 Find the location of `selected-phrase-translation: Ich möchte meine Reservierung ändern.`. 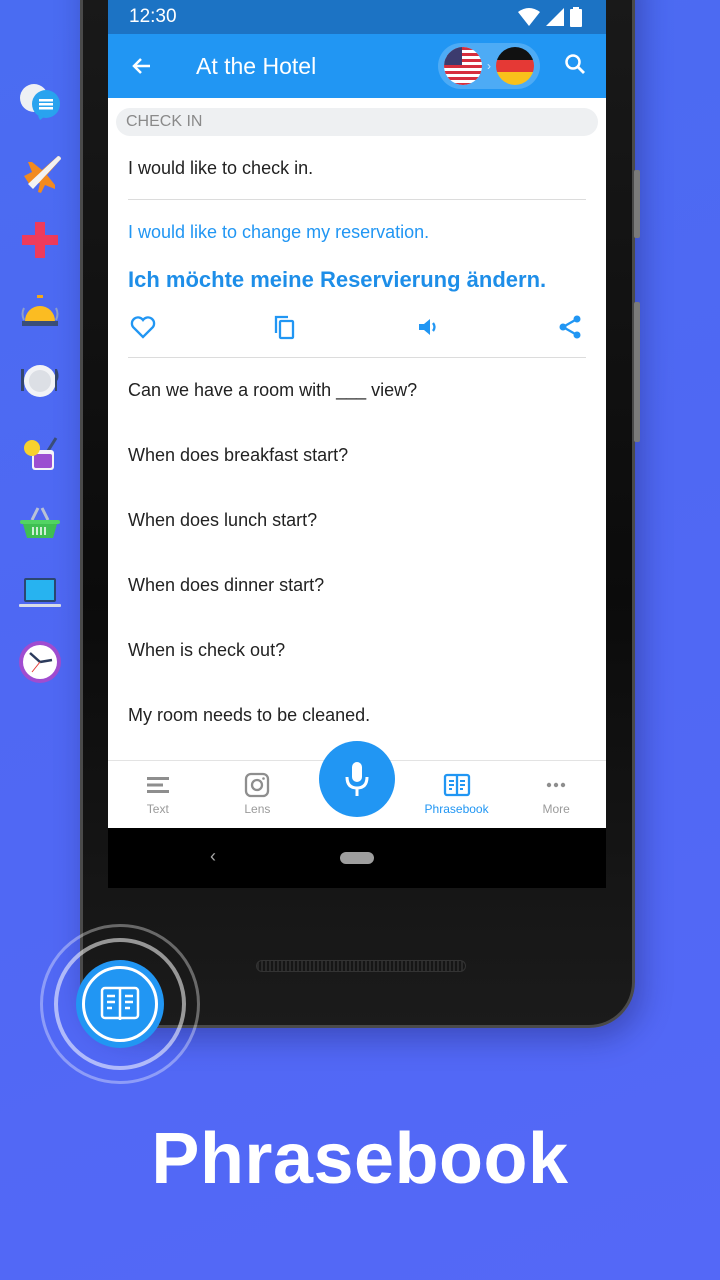

selected-phrase-translation: Ich möchte meine Reservierung ändern. is located at coordinates (337, 279).